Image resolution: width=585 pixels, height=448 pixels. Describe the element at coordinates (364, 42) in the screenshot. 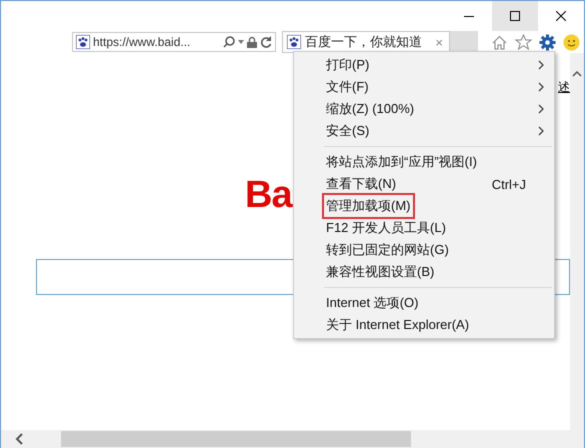

I see `tab-title: 百度一下，你就知道` at that location.